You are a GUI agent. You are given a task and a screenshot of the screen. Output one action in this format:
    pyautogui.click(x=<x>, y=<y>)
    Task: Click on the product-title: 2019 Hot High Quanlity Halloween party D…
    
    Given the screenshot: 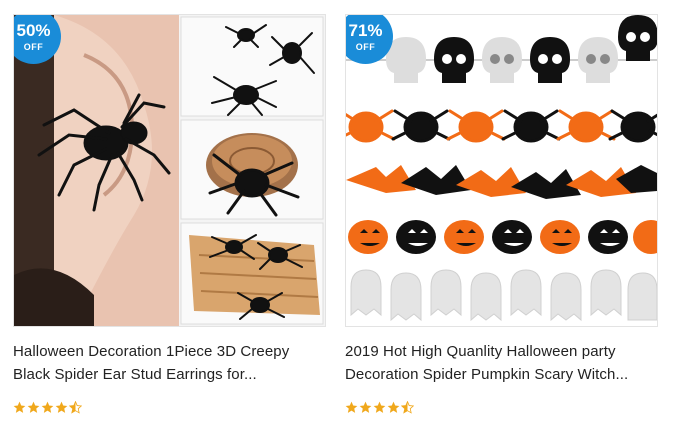 What is the action you would take?
    pyautogui.click(x=501, y=363)
    